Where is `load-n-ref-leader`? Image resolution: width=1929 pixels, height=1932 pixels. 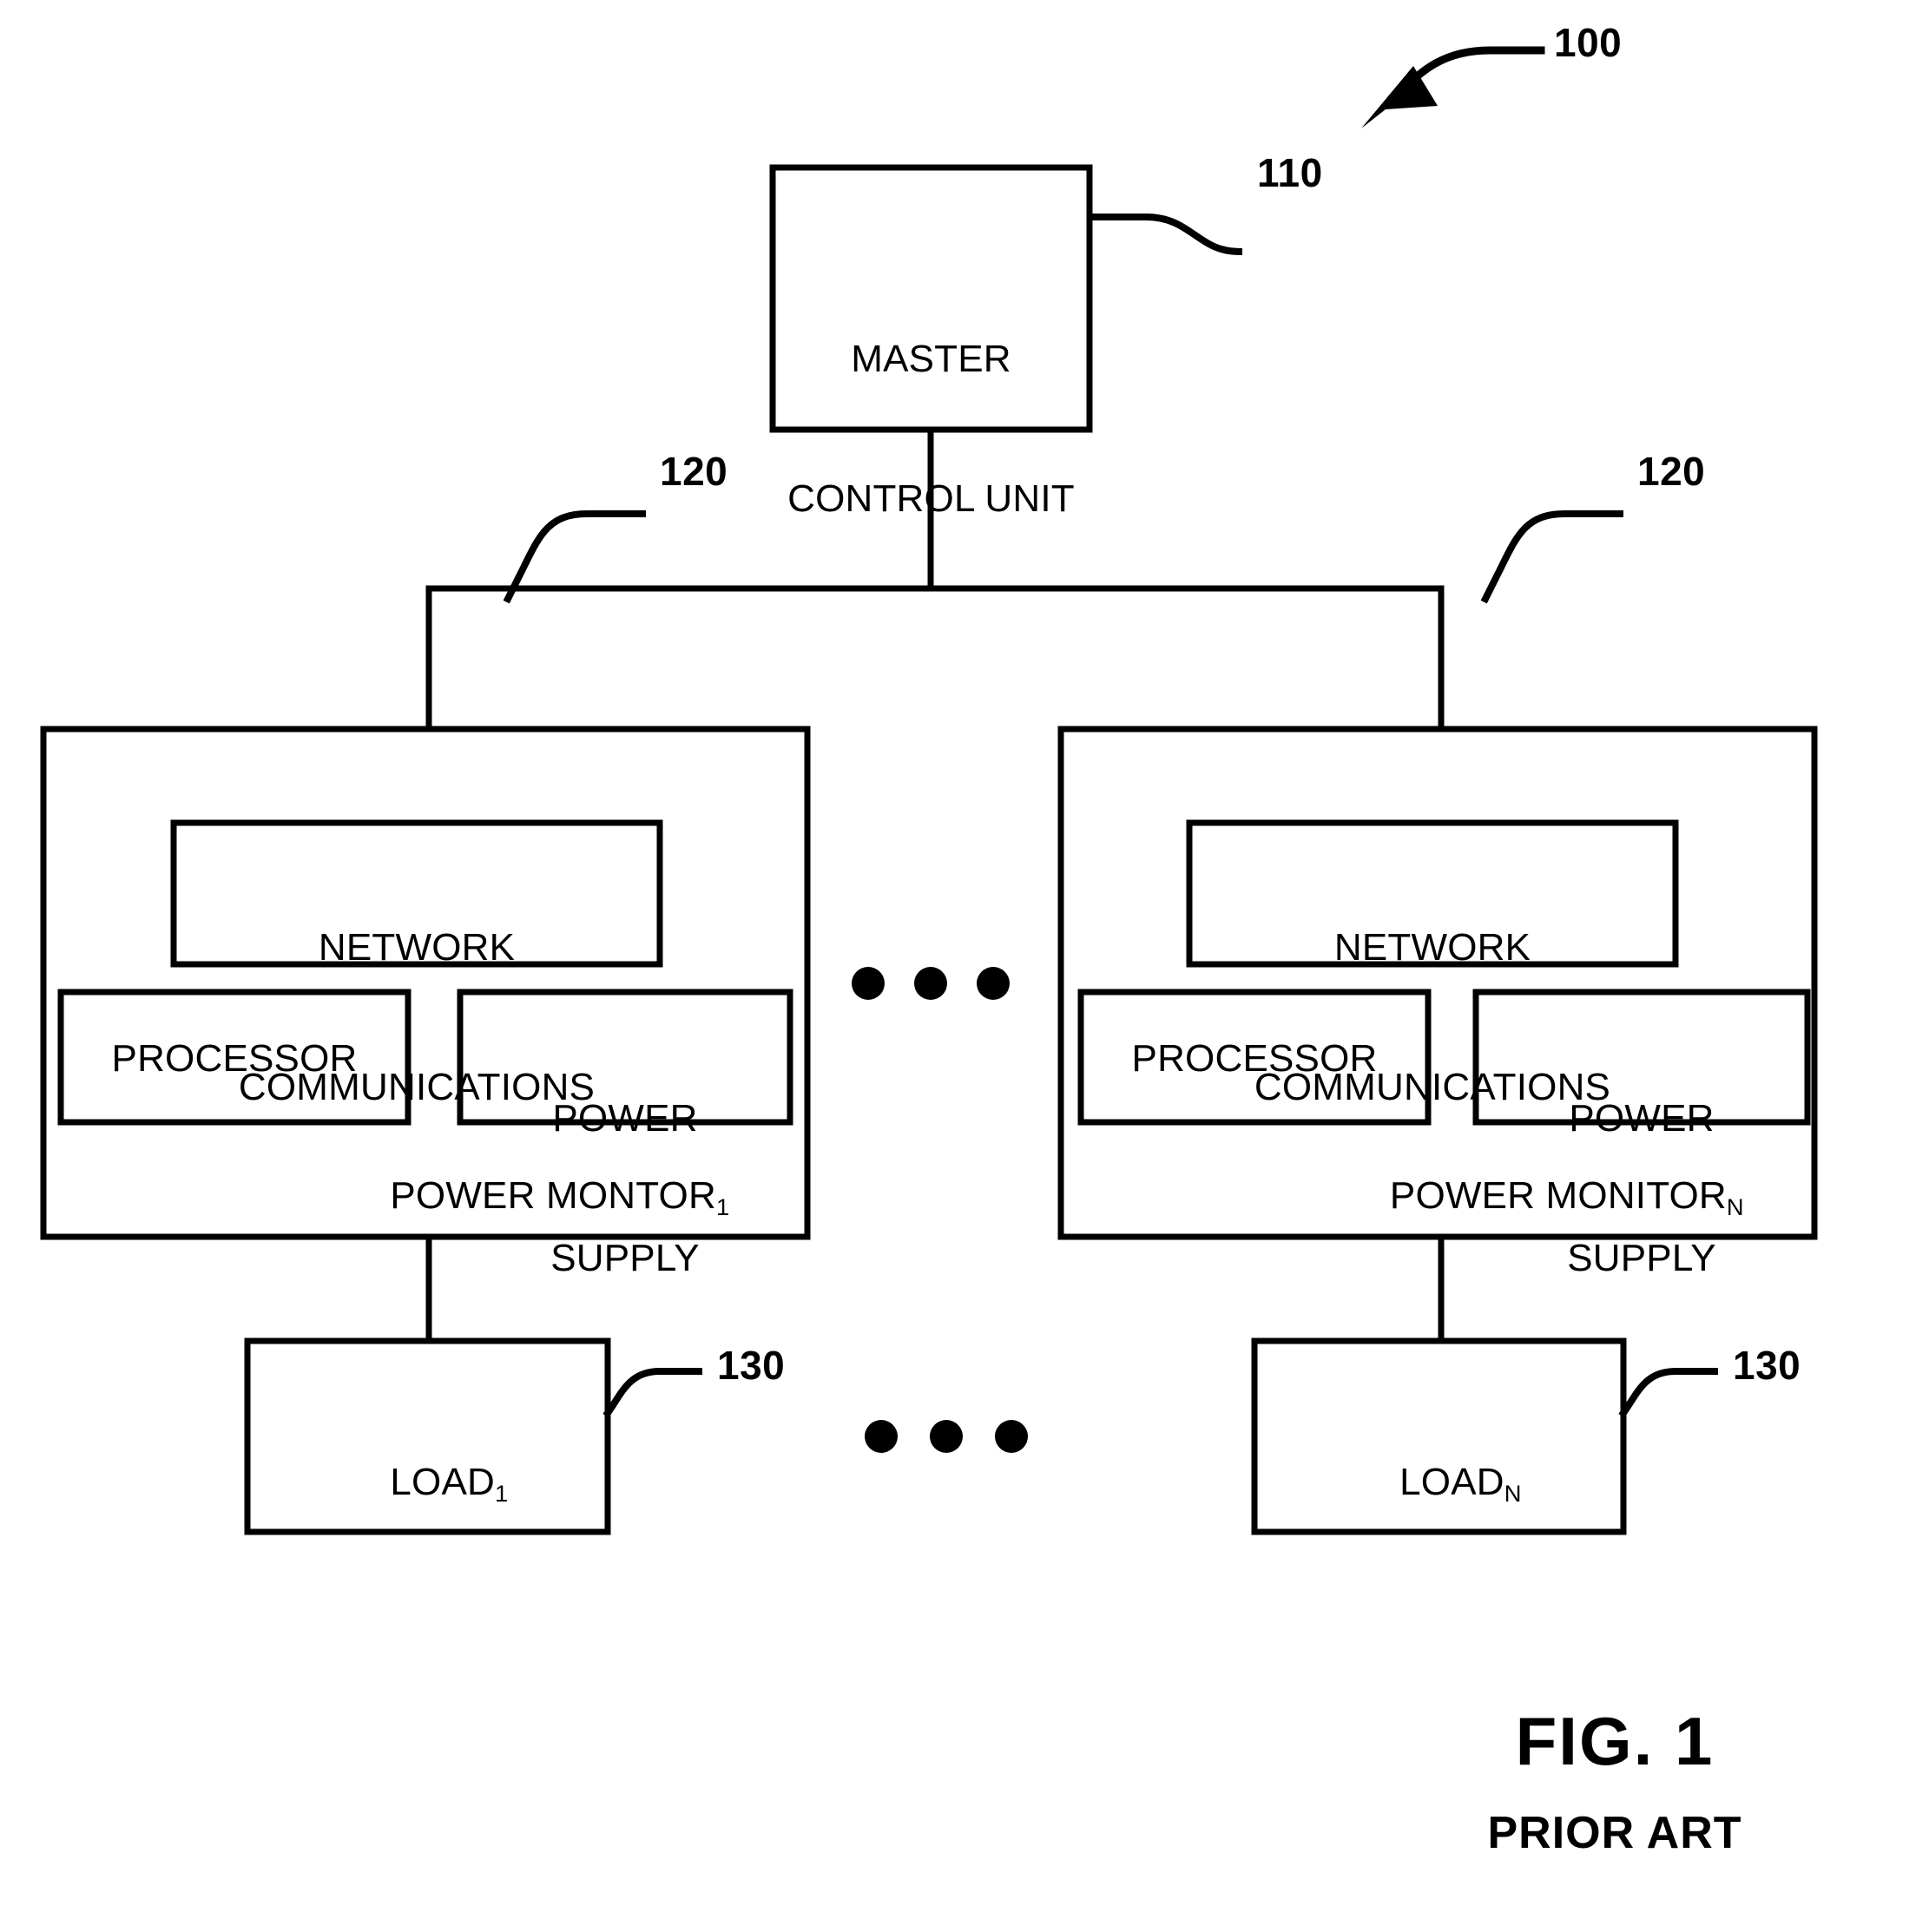
load-n-ref-leader is located at coordinates (1668, 1393).